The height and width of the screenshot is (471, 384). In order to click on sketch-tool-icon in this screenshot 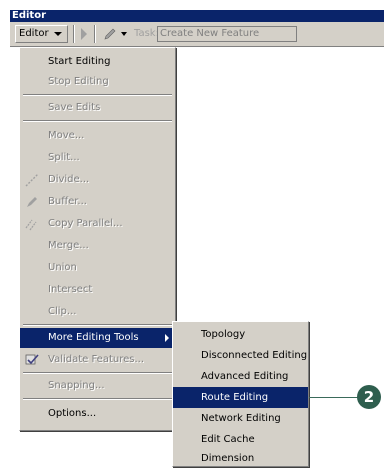, I will do `click(84, 34)`.